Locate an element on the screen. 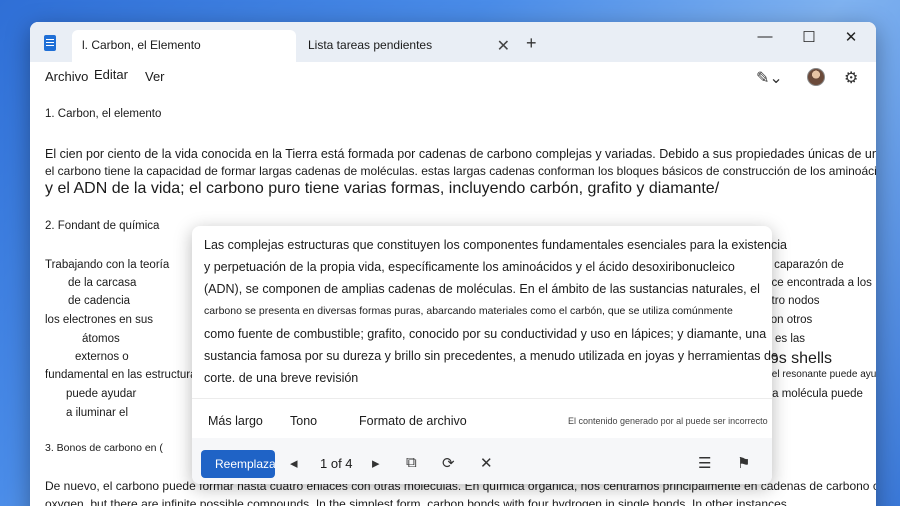  suggestion-line: corte. de una breve revisión is located at coordinates (281, 378).